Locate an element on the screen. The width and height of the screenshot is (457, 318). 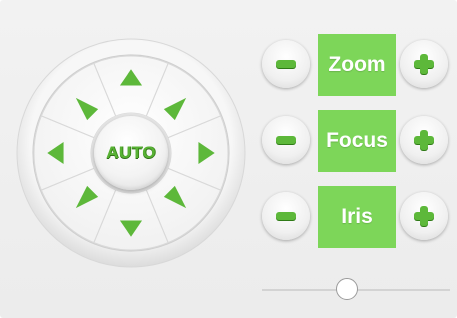
auto-button: AUTO is located at coordinates (131, 153).